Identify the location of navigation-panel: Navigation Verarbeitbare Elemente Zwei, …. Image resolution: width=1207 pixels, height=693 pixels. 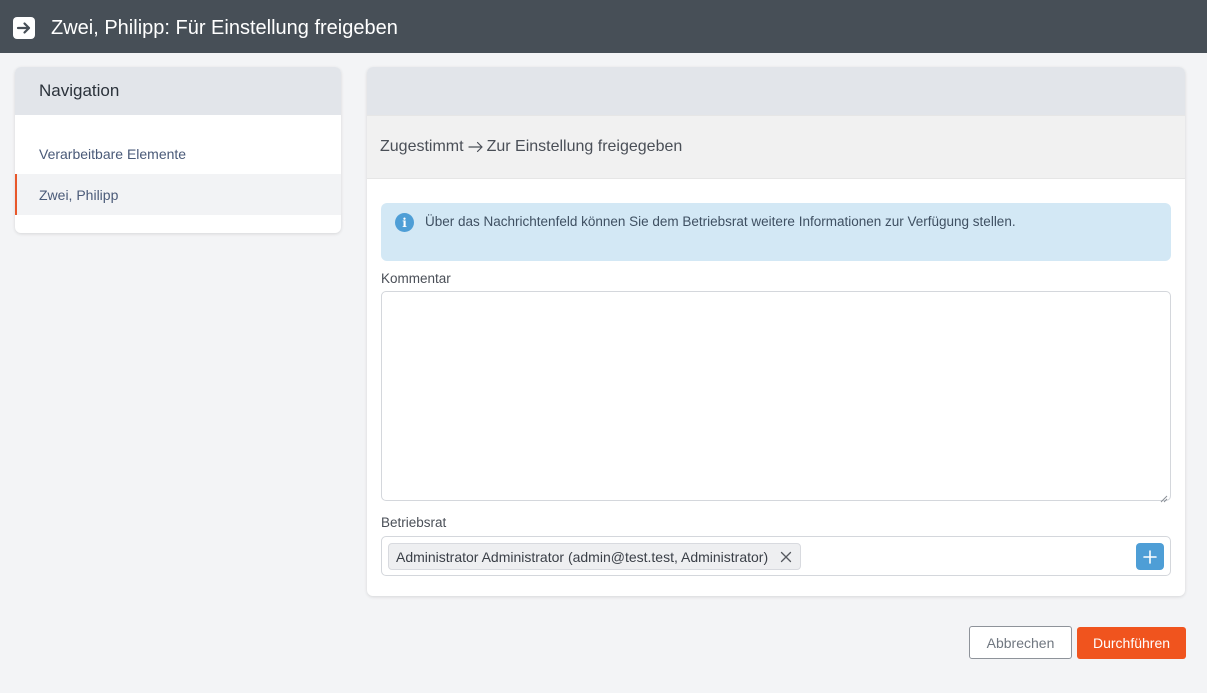
(178, 150).